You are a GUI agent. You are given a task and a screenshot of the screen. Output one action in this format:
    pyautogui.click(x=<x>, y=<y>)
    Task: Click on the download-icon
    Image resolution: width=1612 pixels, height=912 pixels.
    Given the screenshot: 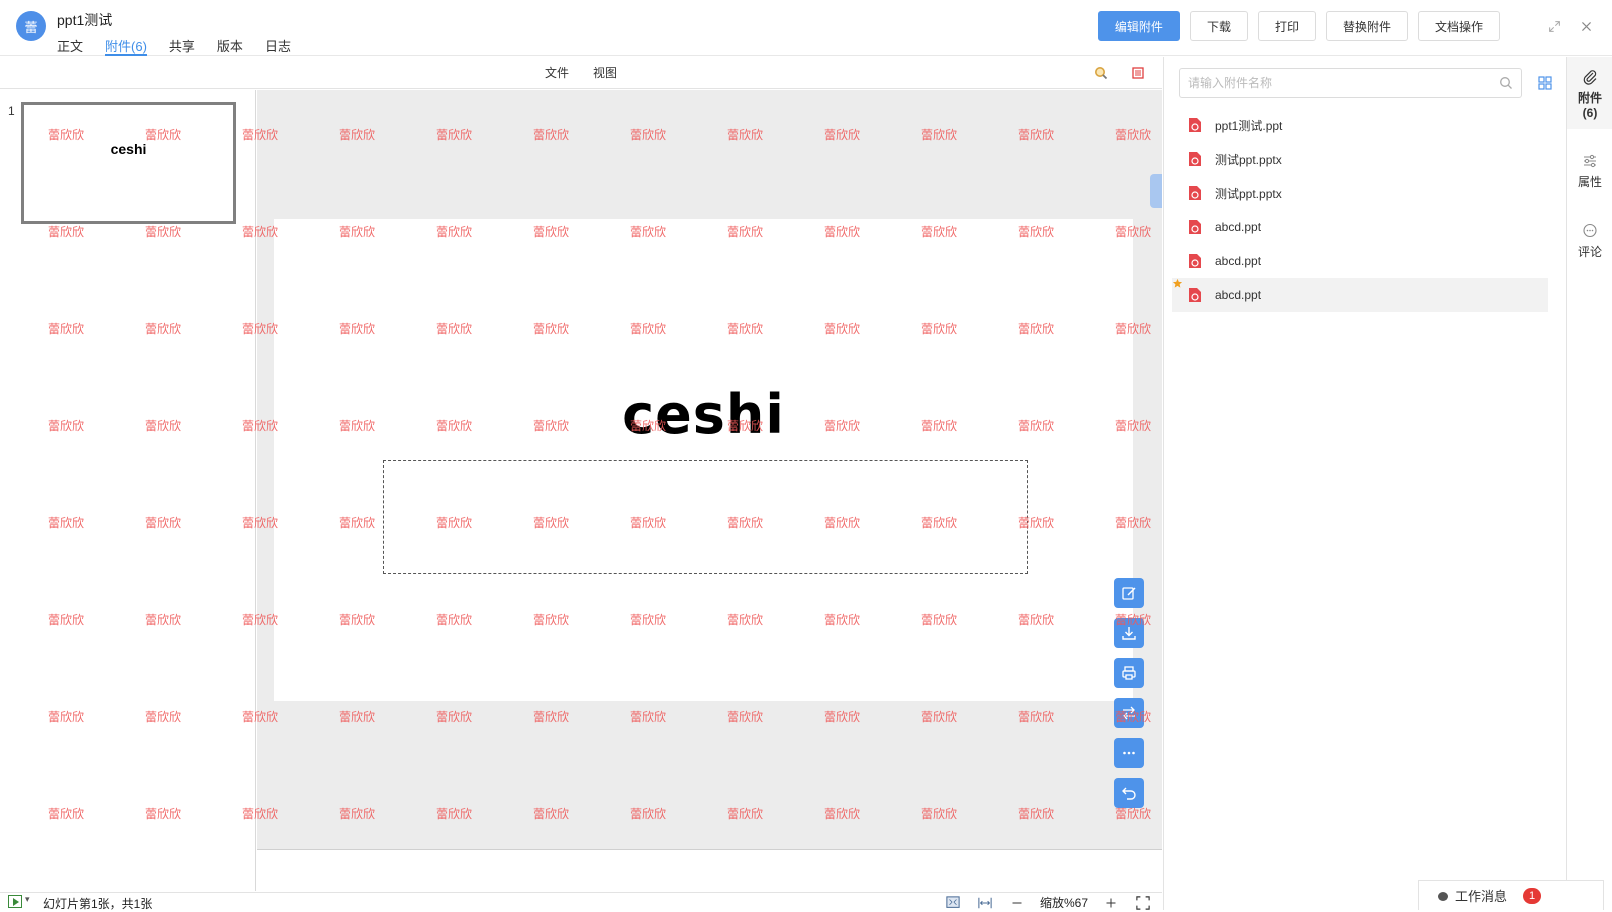 What is the action you would take?
    pyautogui.click(x=1129, y=633)
    